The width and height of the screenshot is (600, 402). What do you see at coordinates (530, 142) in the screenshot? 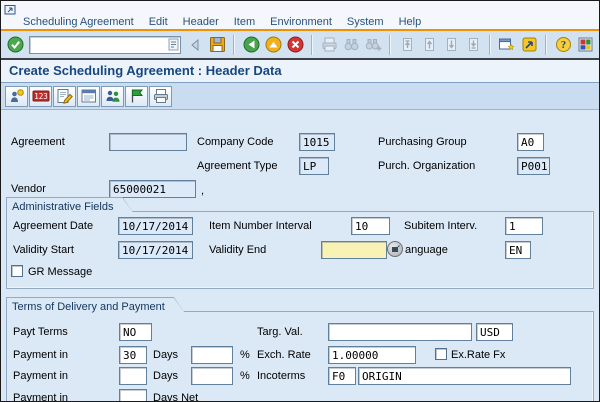
I see `purchasing-group-field: A0` at bounding box center [530, 142].